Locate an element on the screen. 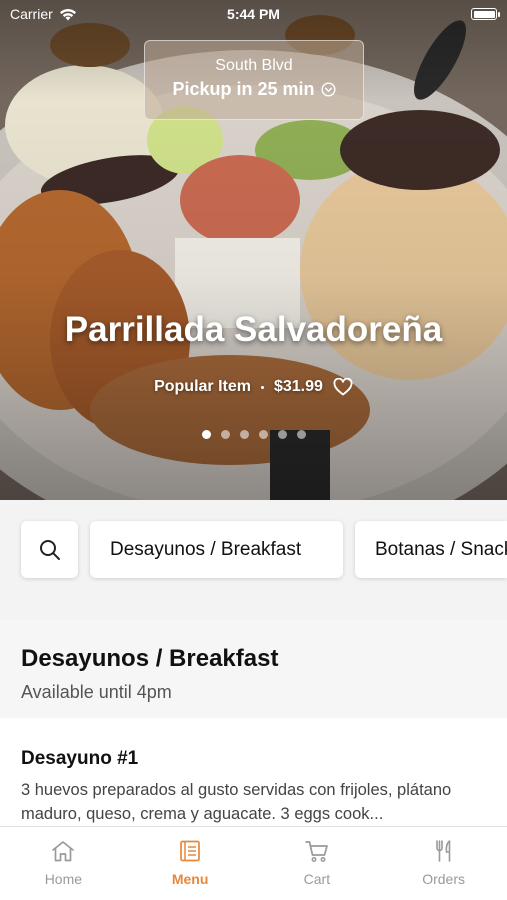 The height and width of the screenshot is (900, 507). category-chip-snacks: Botanas / Snacks is located at coordinates (431, 549).